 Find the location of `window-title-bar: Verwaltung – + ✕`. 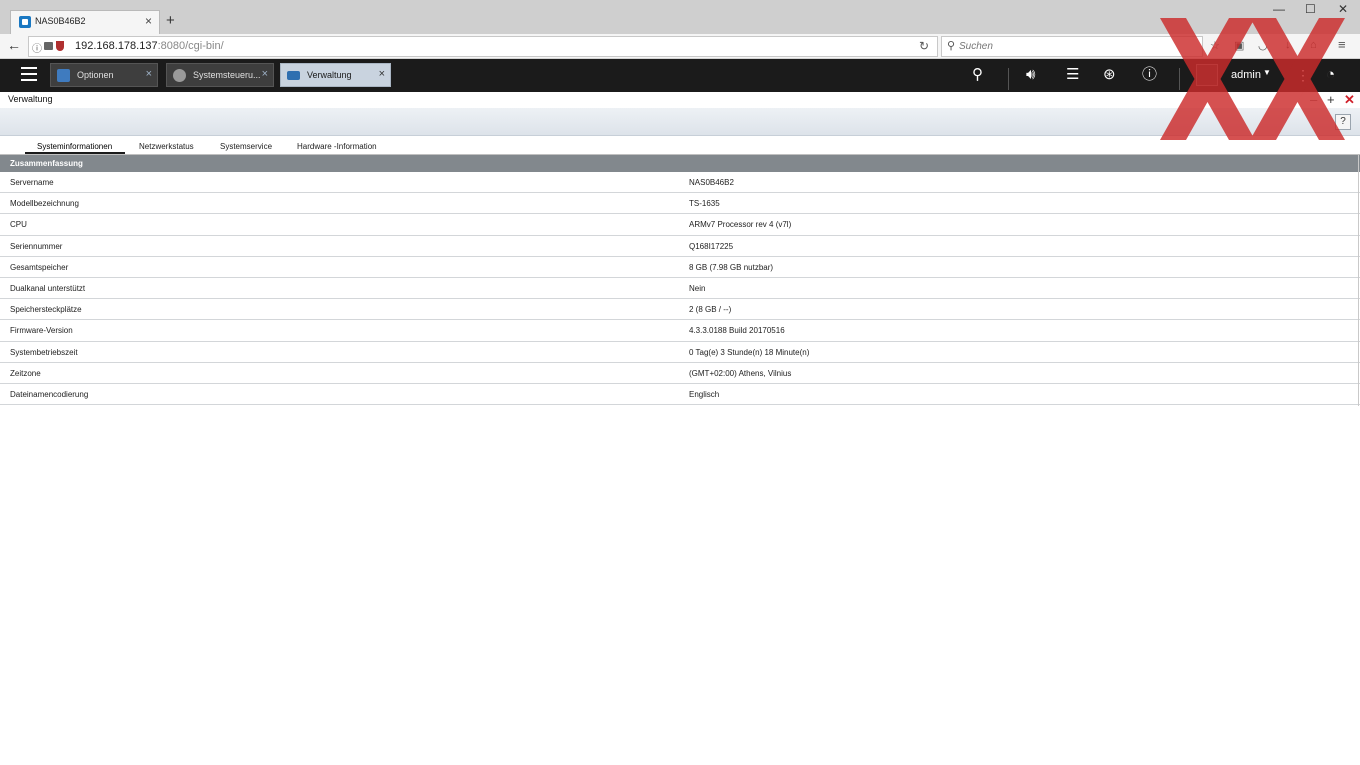

window-title-bar: Verwaltung – + ✕ is located at coordinates (680, 100).